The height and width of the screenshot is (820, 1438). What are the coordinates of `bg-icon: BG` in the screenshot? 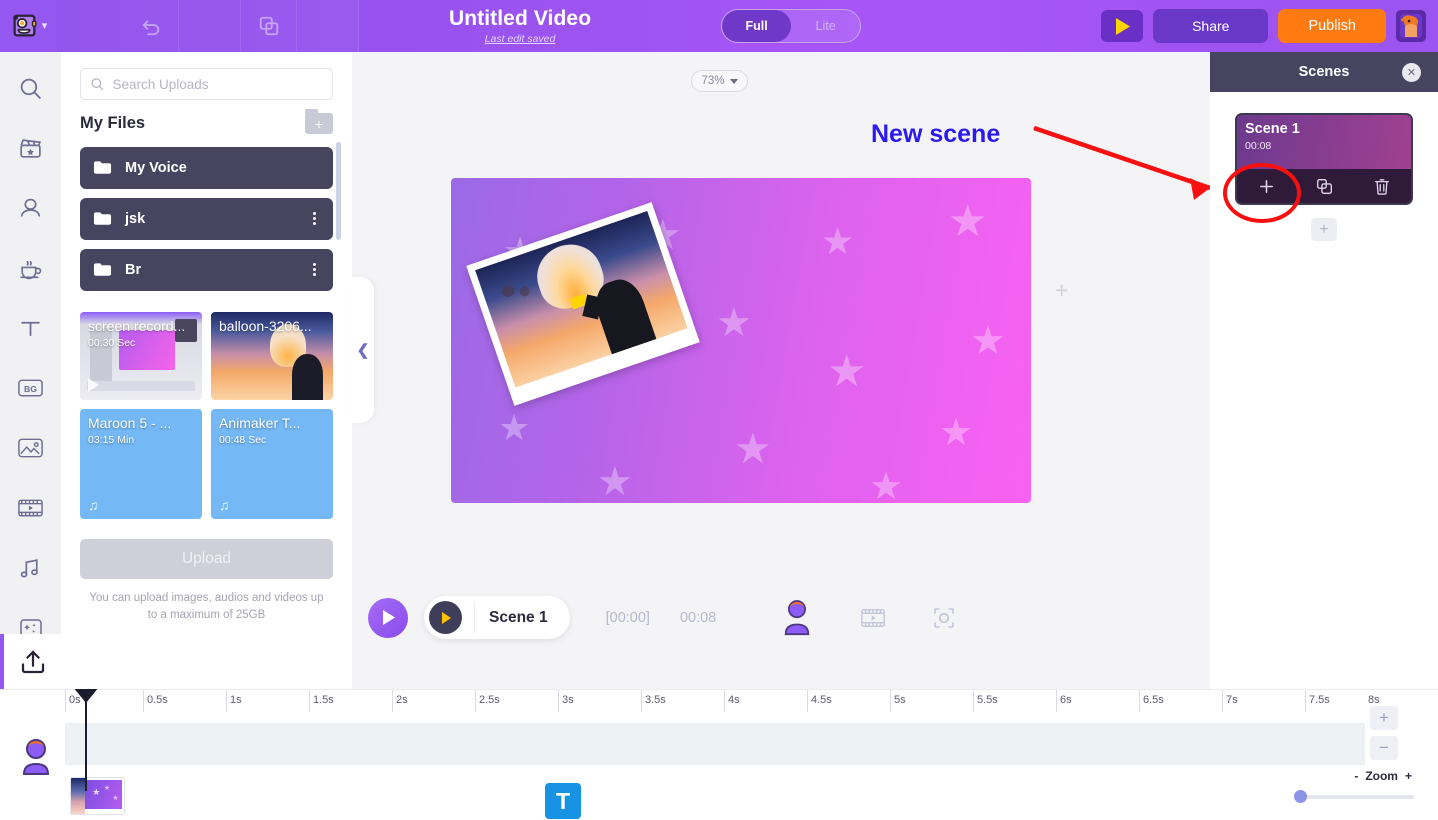 It's located at (30, 388).